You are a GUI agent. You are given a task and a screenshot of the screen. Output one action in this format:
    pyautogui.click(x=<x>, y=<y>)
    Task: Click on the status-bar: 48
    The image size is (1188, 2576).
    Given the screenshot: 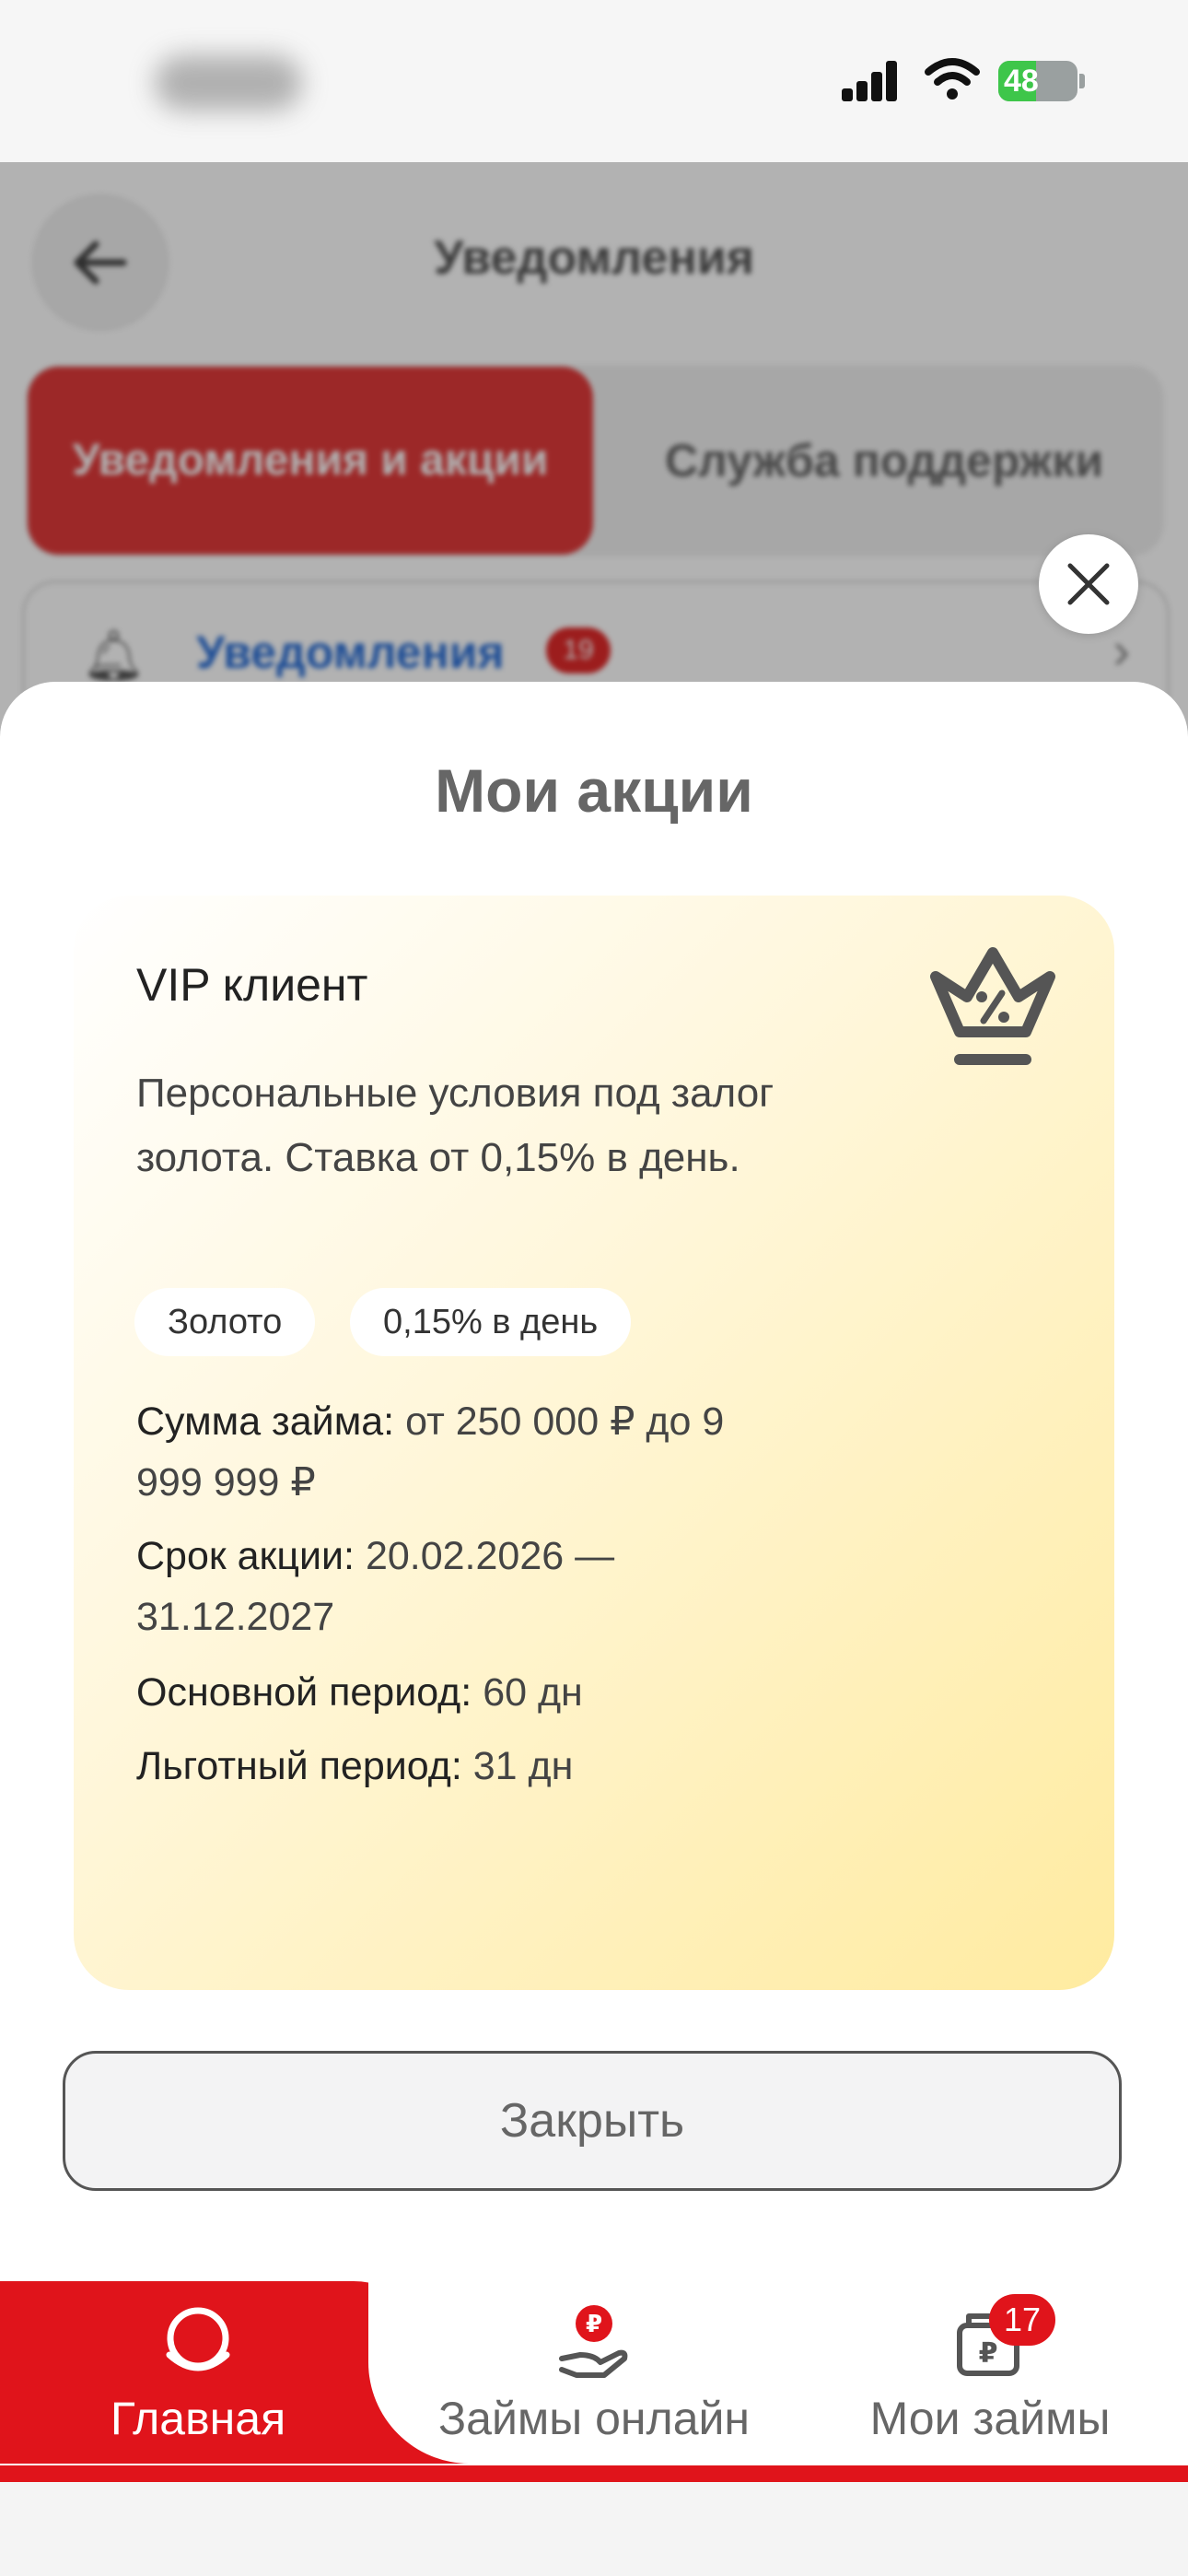 What is the action you would take?
    pyautogui.click(x=594, y=81)
    